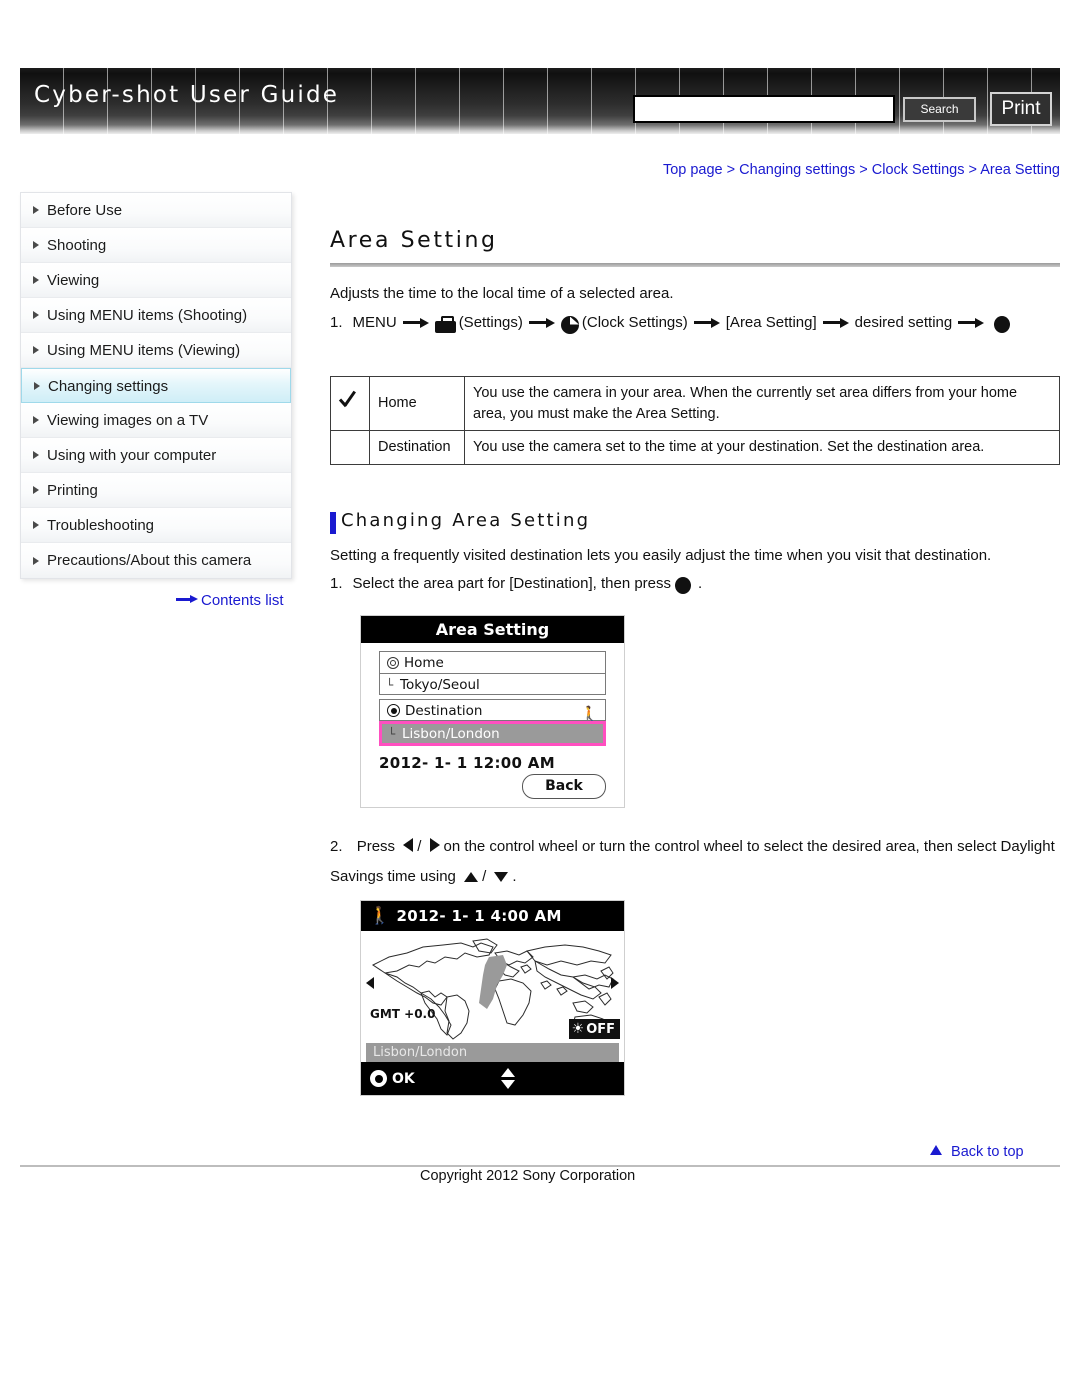 The image size is (1080, 1397). What do you see at coordinates (242, 600) in the screenshot?
I see `contents-list-label: Contents list` at bounding box center [242, 600].